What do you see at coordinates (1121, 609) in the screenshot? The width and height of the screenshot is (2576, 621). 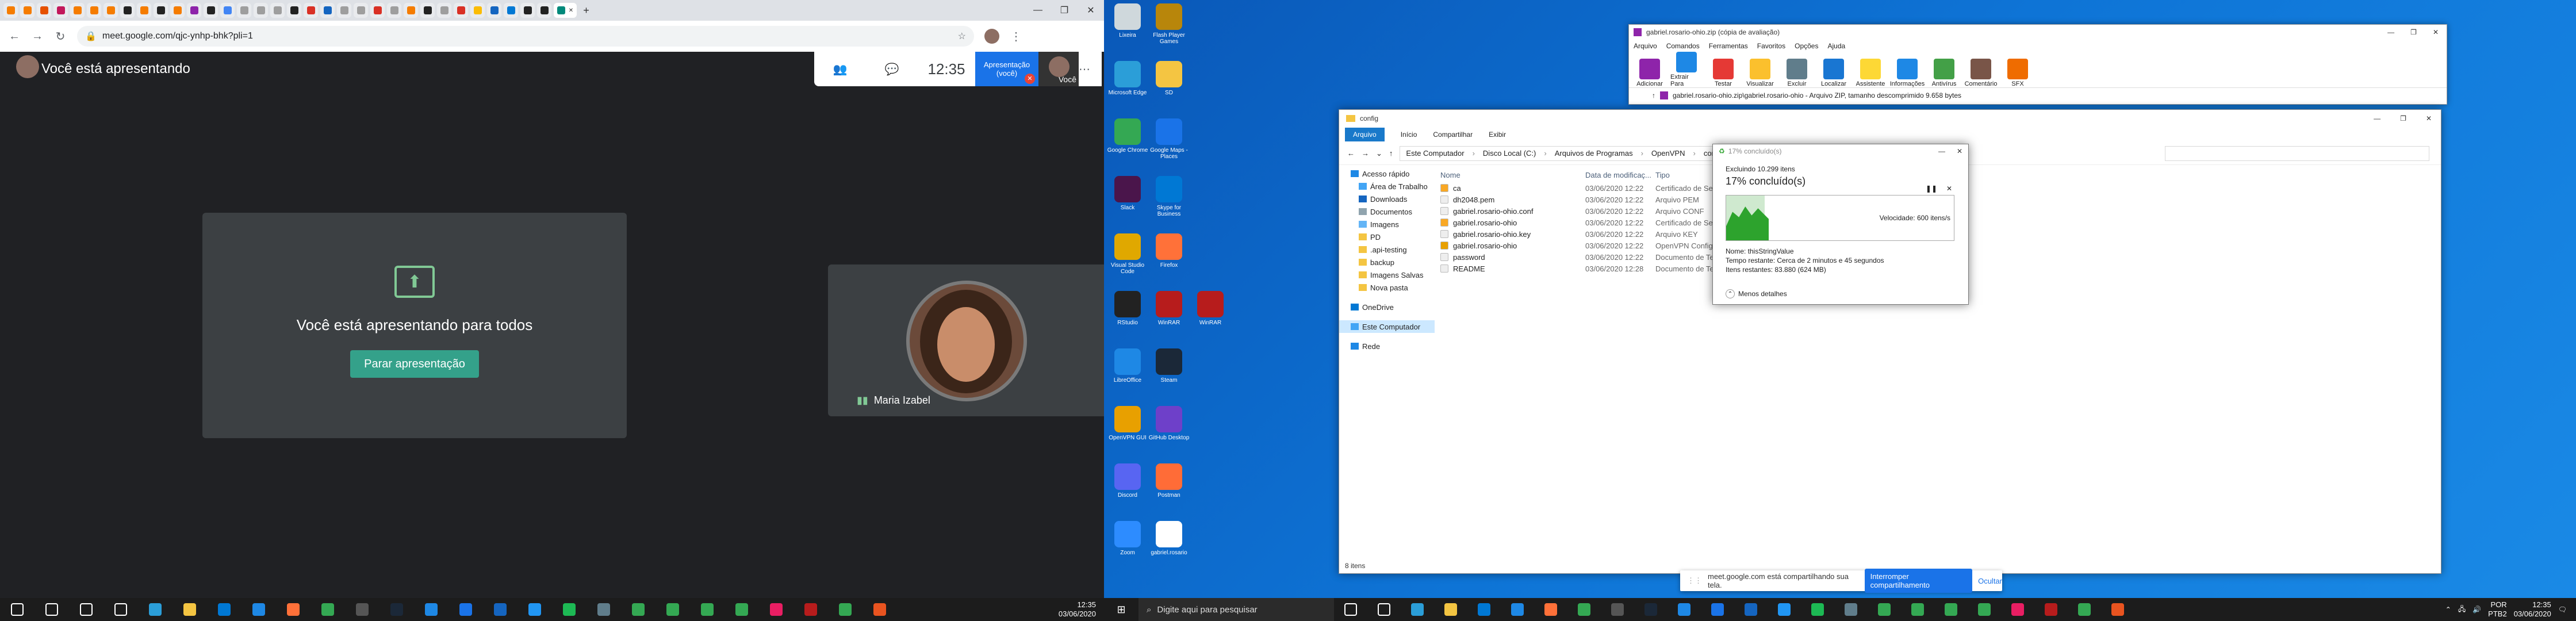 I see `windows-start-icon: ⊞` at bounding box center [1121, 609].